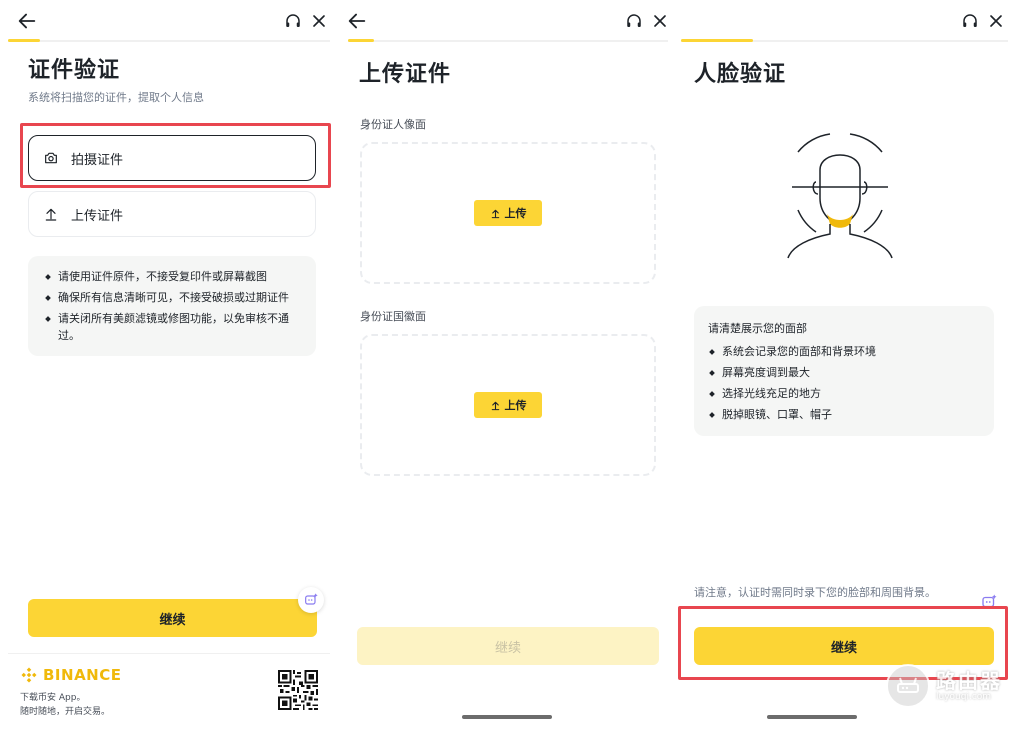 This screenshot has height=731, width=1016. I want to click on upload-front-button: 上传, so click(508, 213).